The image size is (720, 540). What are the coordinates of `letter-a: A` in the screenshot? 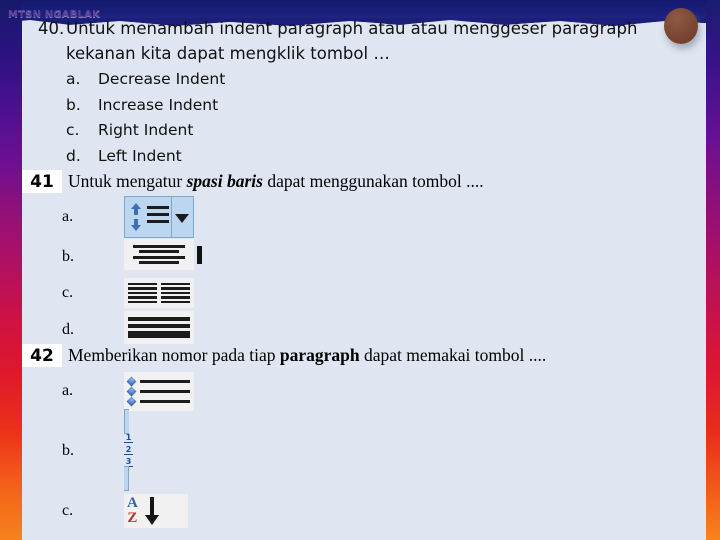 It's located at (132, 503).